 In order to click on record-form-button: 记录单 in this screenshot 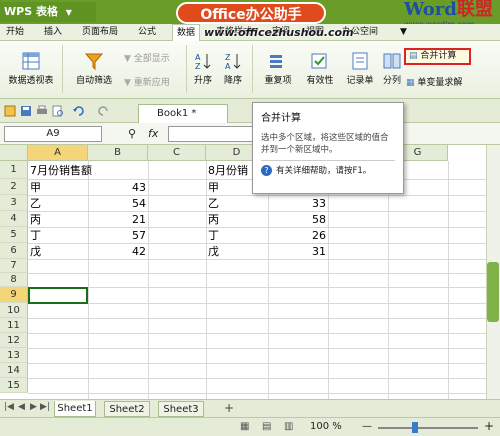, I will do `click(360, 68)`.